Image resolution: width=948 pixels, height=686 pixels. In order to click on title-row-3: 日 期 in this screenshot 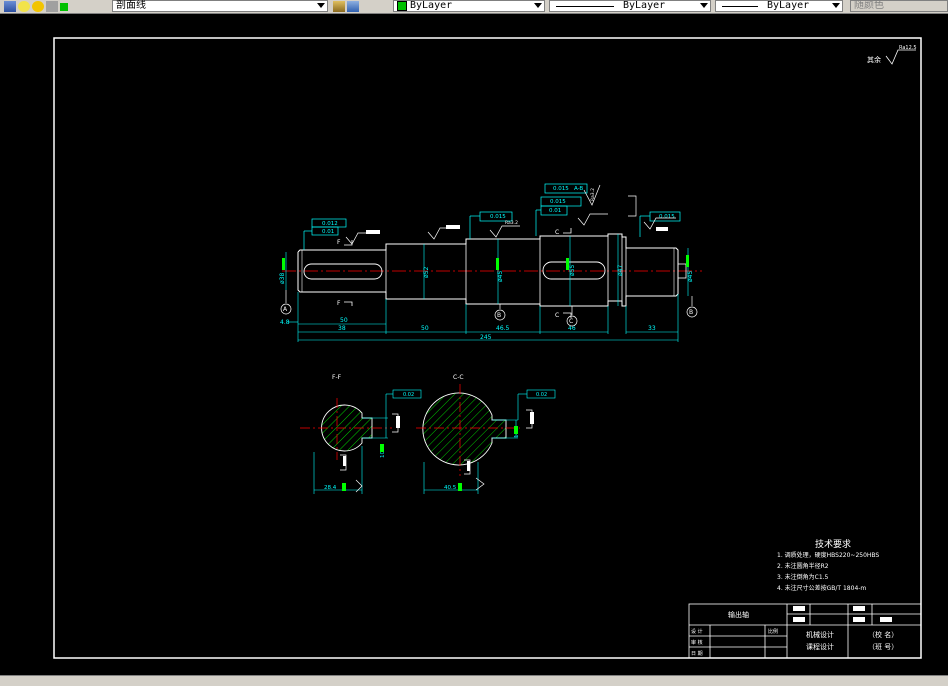, I will do `click(697, 654)`.